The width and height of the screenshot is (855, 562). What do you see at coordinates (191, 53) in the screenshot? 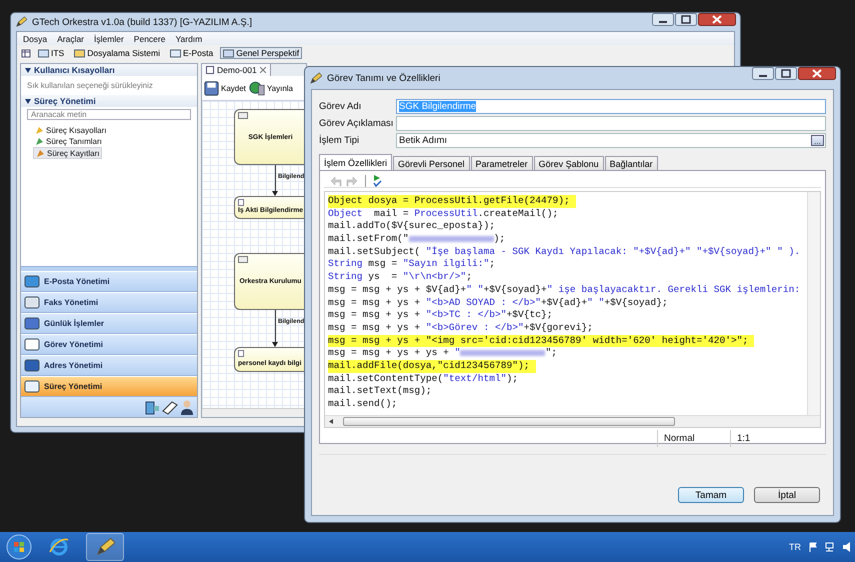
I see `toolbar-button: E-Posta` at bounding box center [191, 53].